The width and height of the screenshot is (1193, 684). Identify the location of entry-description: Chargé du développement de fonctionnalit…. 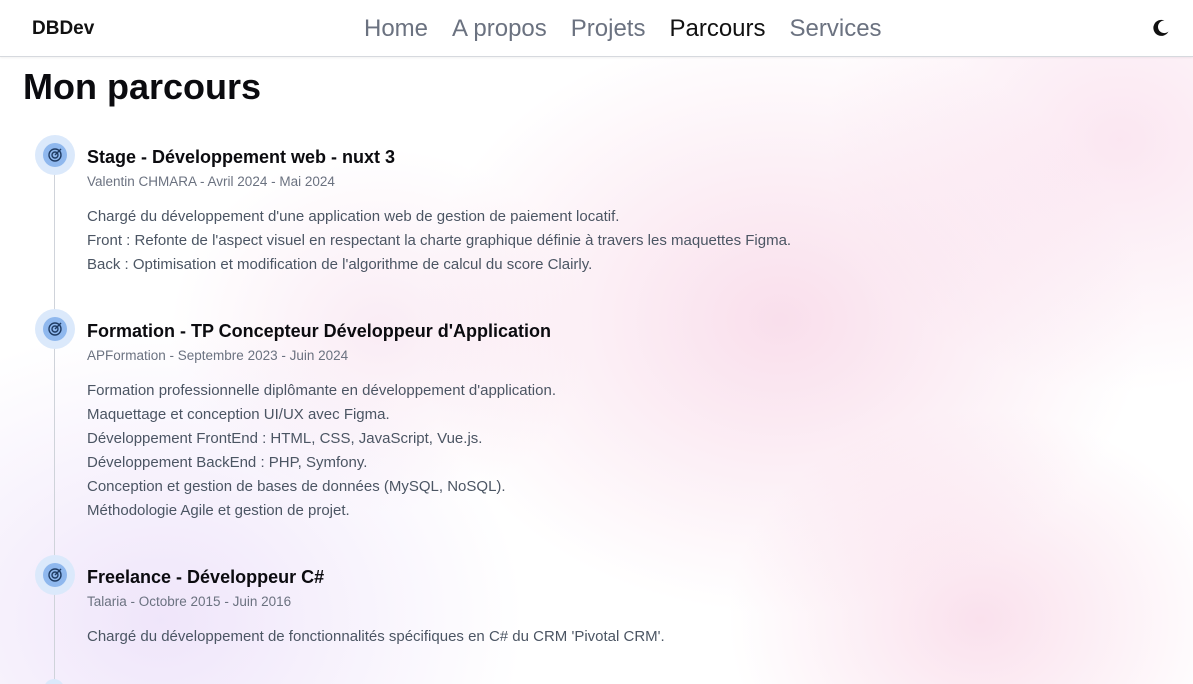
(376, 637).